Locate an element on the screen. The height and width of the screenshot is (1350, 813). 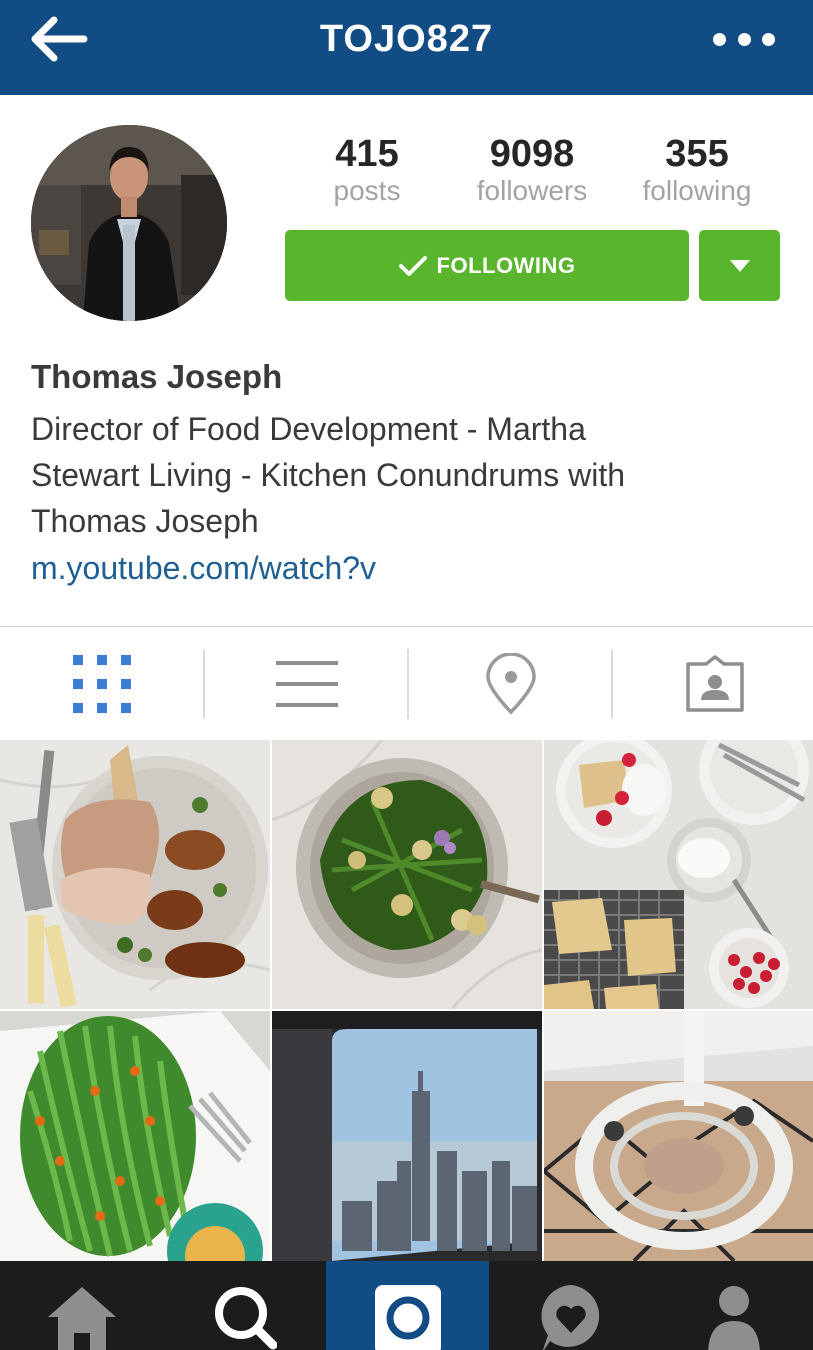
profile-stats: 415 posts 9098 followers 355 following is located at coordinates (545, 172).